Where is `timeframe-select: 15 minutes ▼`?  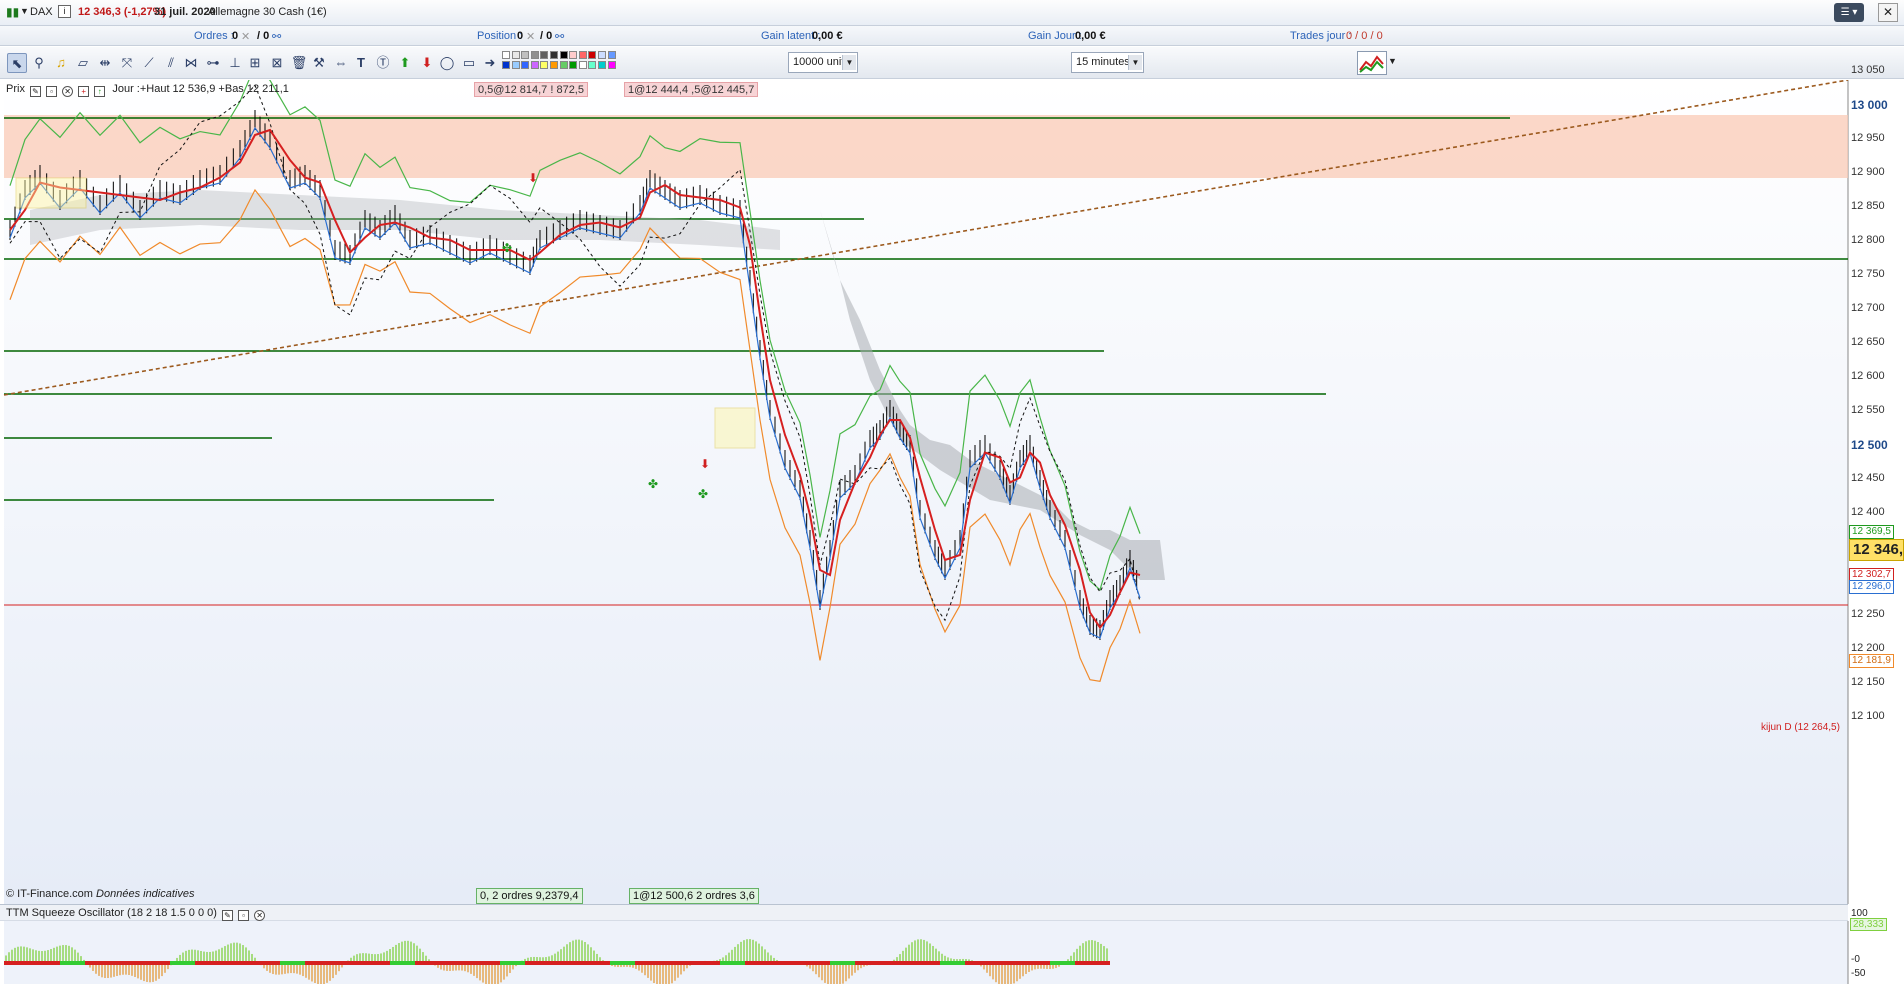 timeframe-select: 15 minutes ▼ is located at coordinates (1107, 62).